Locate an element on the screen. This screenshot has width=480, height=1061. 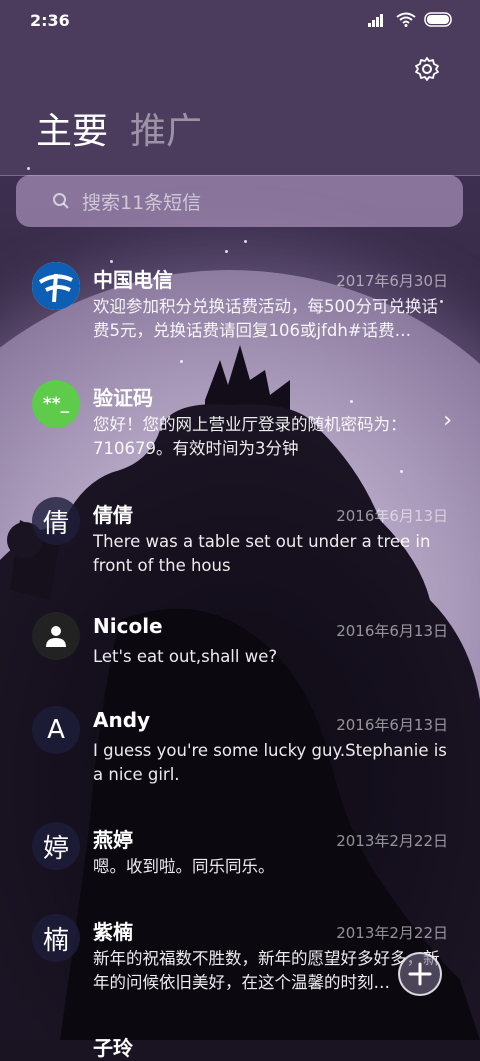
contact-name: 倩倩 is located at coordinates (113, 515).